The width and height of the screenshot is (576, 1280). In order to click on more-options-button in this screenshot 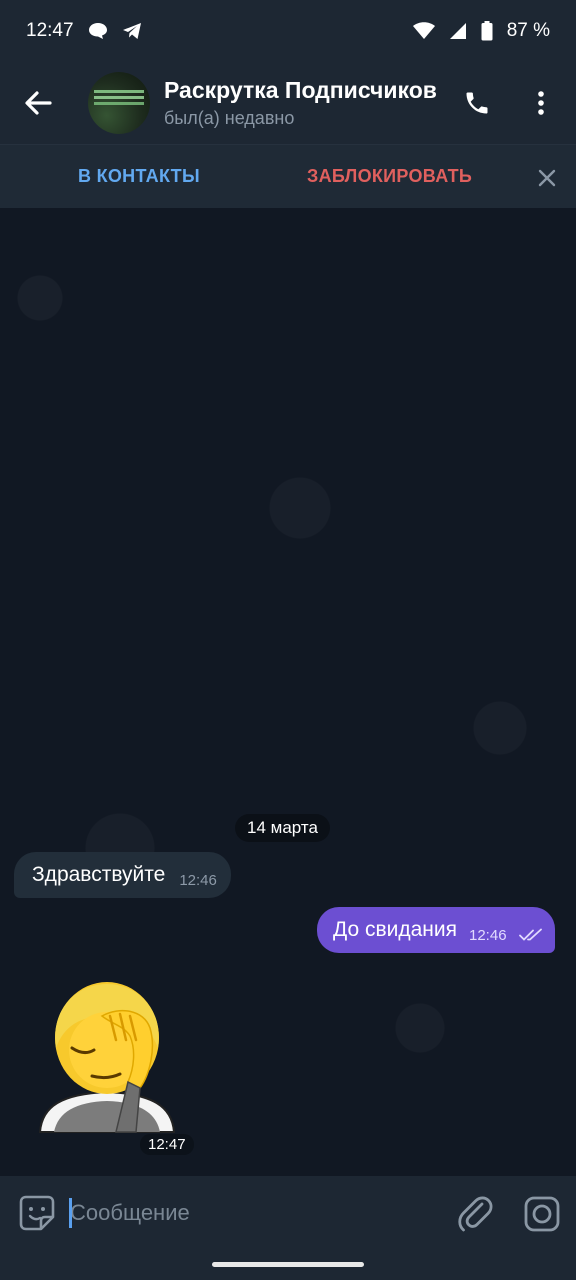, I will do `click(541, 103)`.